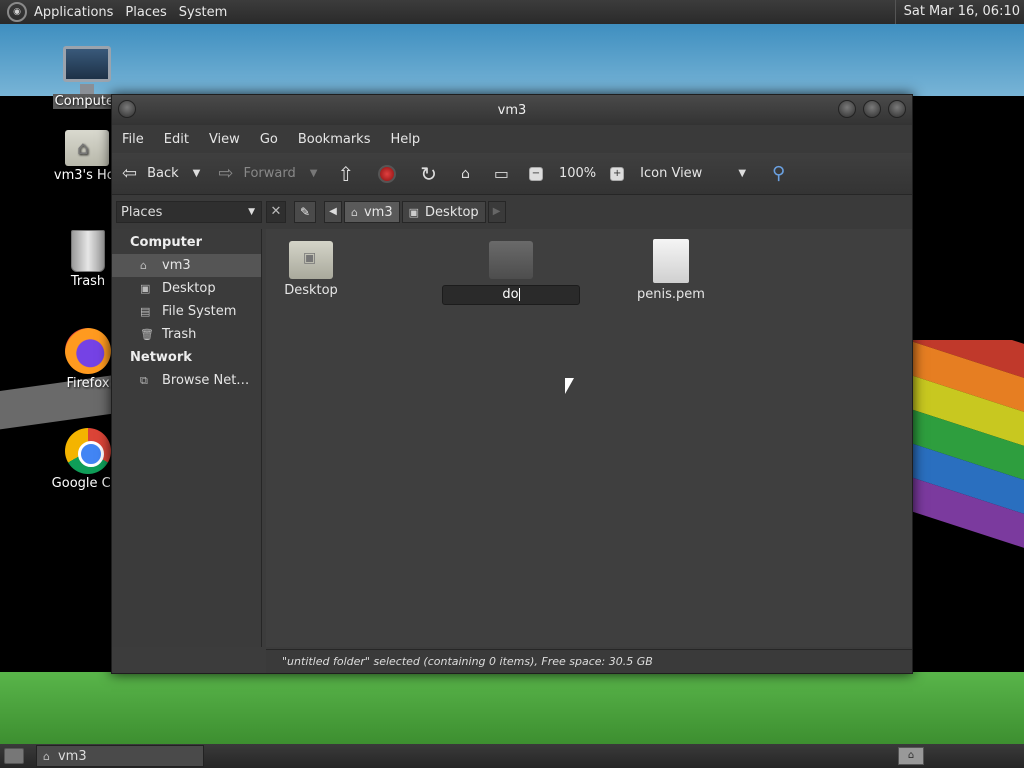 The width and height of the screenshot is (1024, 768). What do you see at coordinates (671, 173) in the screenshot?
I see `view-mode-label: Icon View` at bounding box center [671, 173].